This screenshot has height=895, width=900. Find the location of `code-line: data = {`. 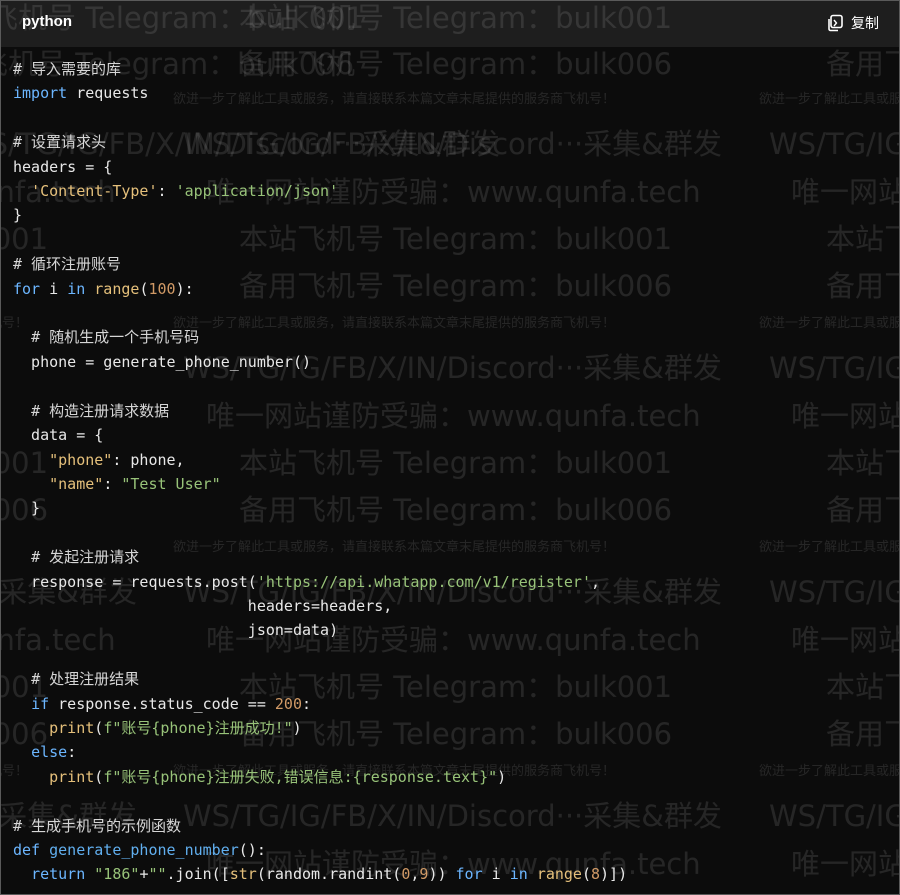

code-line: data = { is located at coordinates (58, 435).